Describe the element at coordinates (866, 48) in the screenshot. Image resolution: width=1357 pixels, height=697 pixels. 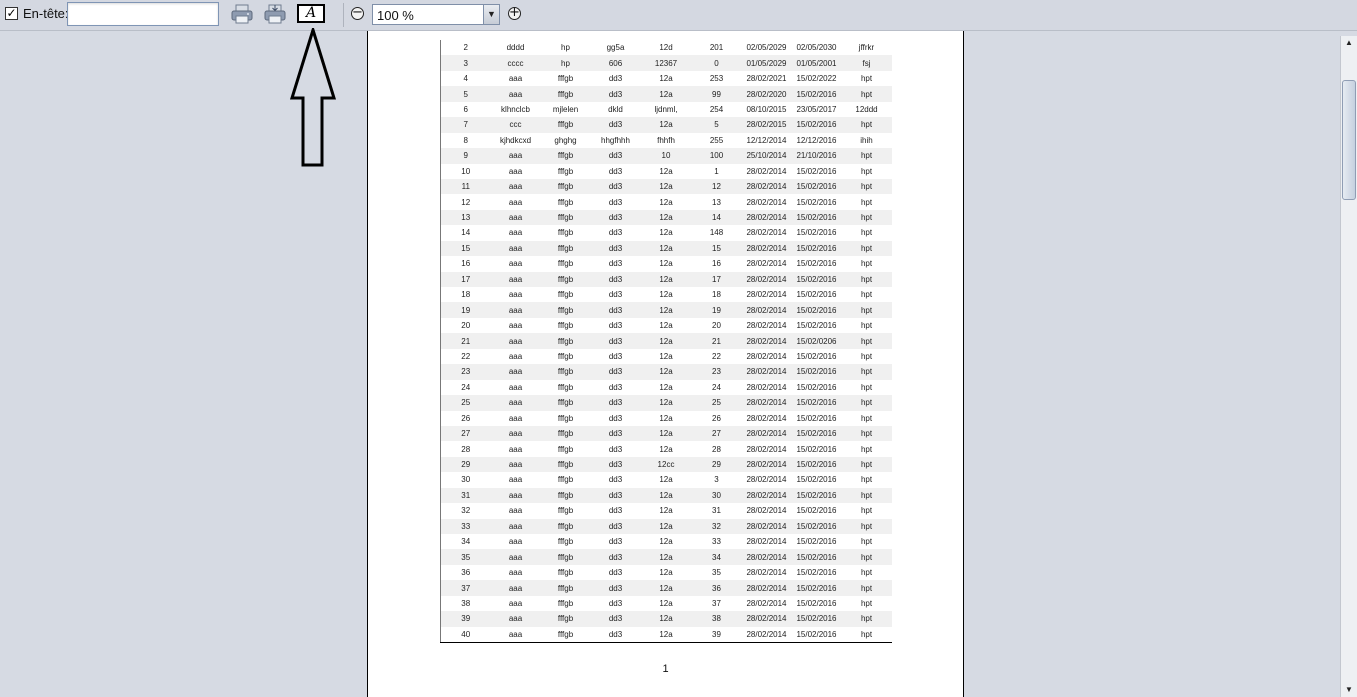
I see `table-cell: jffrkr` at that location.